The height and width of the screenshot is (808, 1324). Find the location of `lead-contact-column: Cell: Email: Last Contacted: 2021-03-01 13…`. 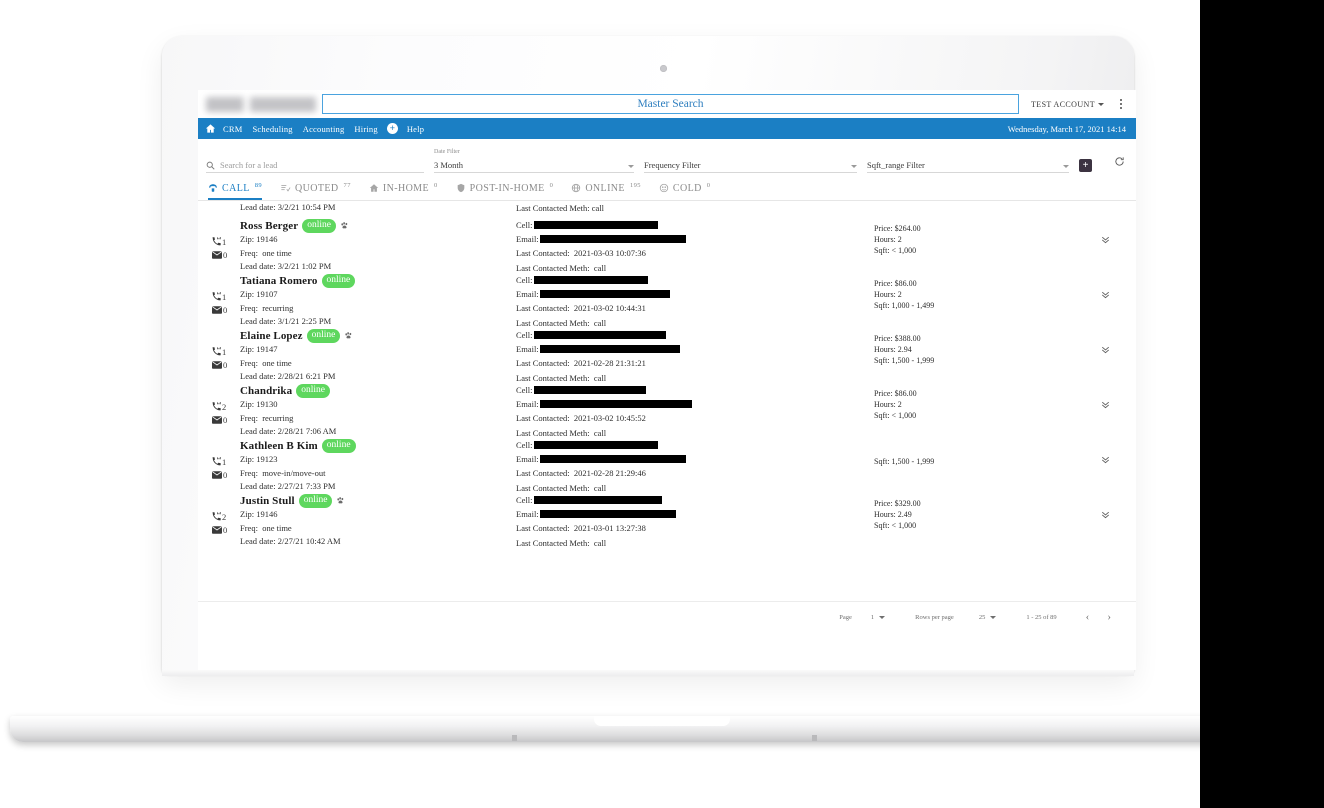

lead-contact-column: Cell: Email: Last Contacted: 2021-03-01 13… is located at coordinates (657, 520).